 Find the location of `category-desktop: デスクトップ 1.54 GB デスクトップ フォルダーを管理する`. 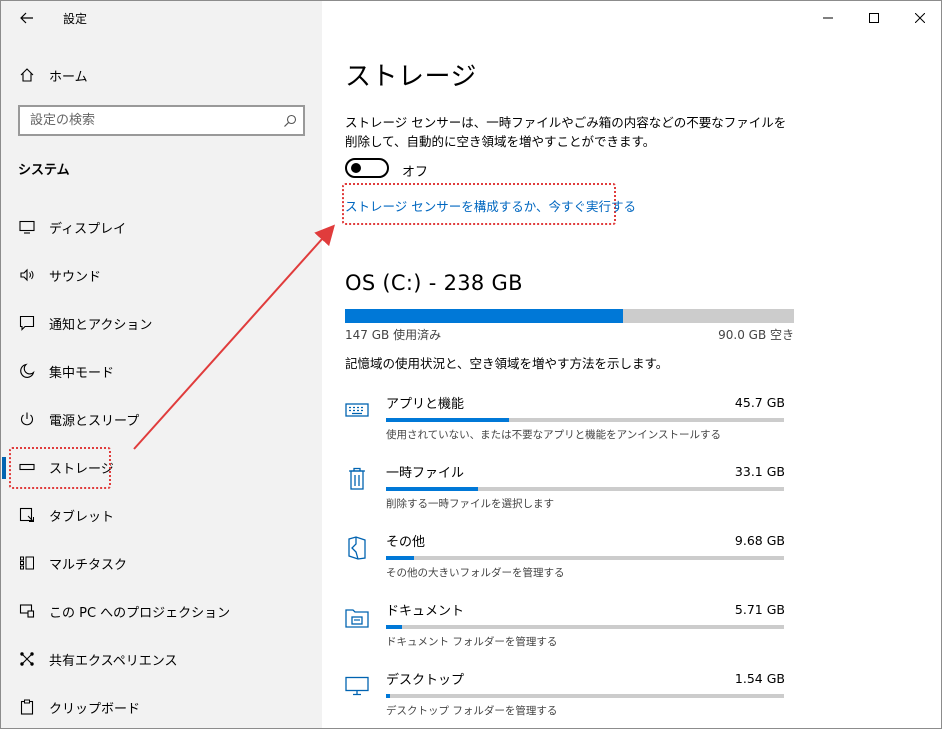

category-desktop: デスクトップ 1.54 GB デスクトップ フォルダーを管理する is located at coordinates (565, 697).